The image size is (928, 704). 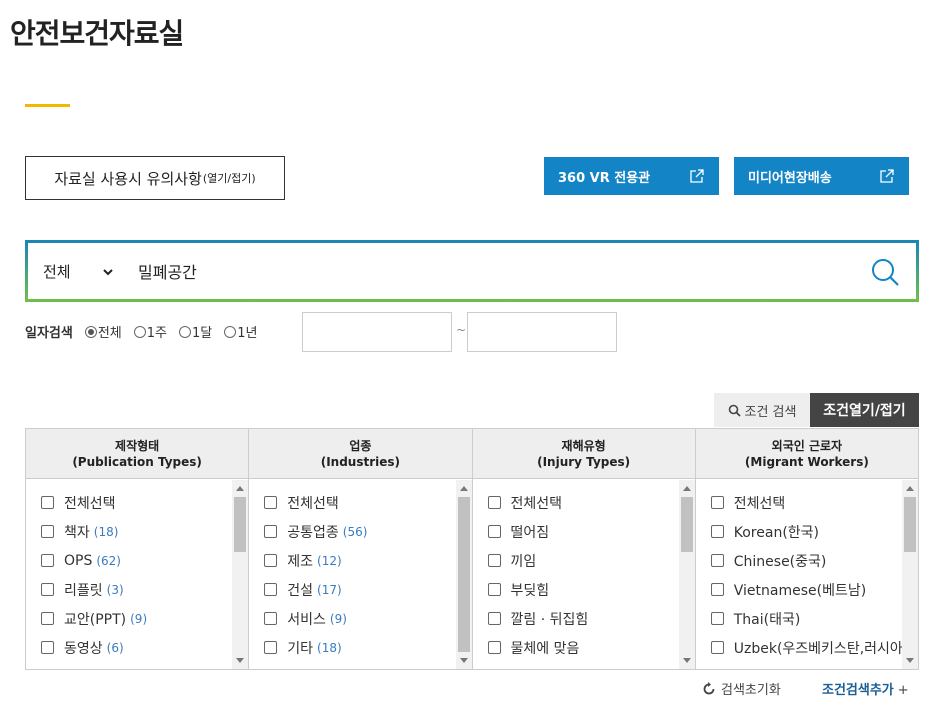 I want to click on date-filter-label: 일자검색, so click(x=49, y=333).